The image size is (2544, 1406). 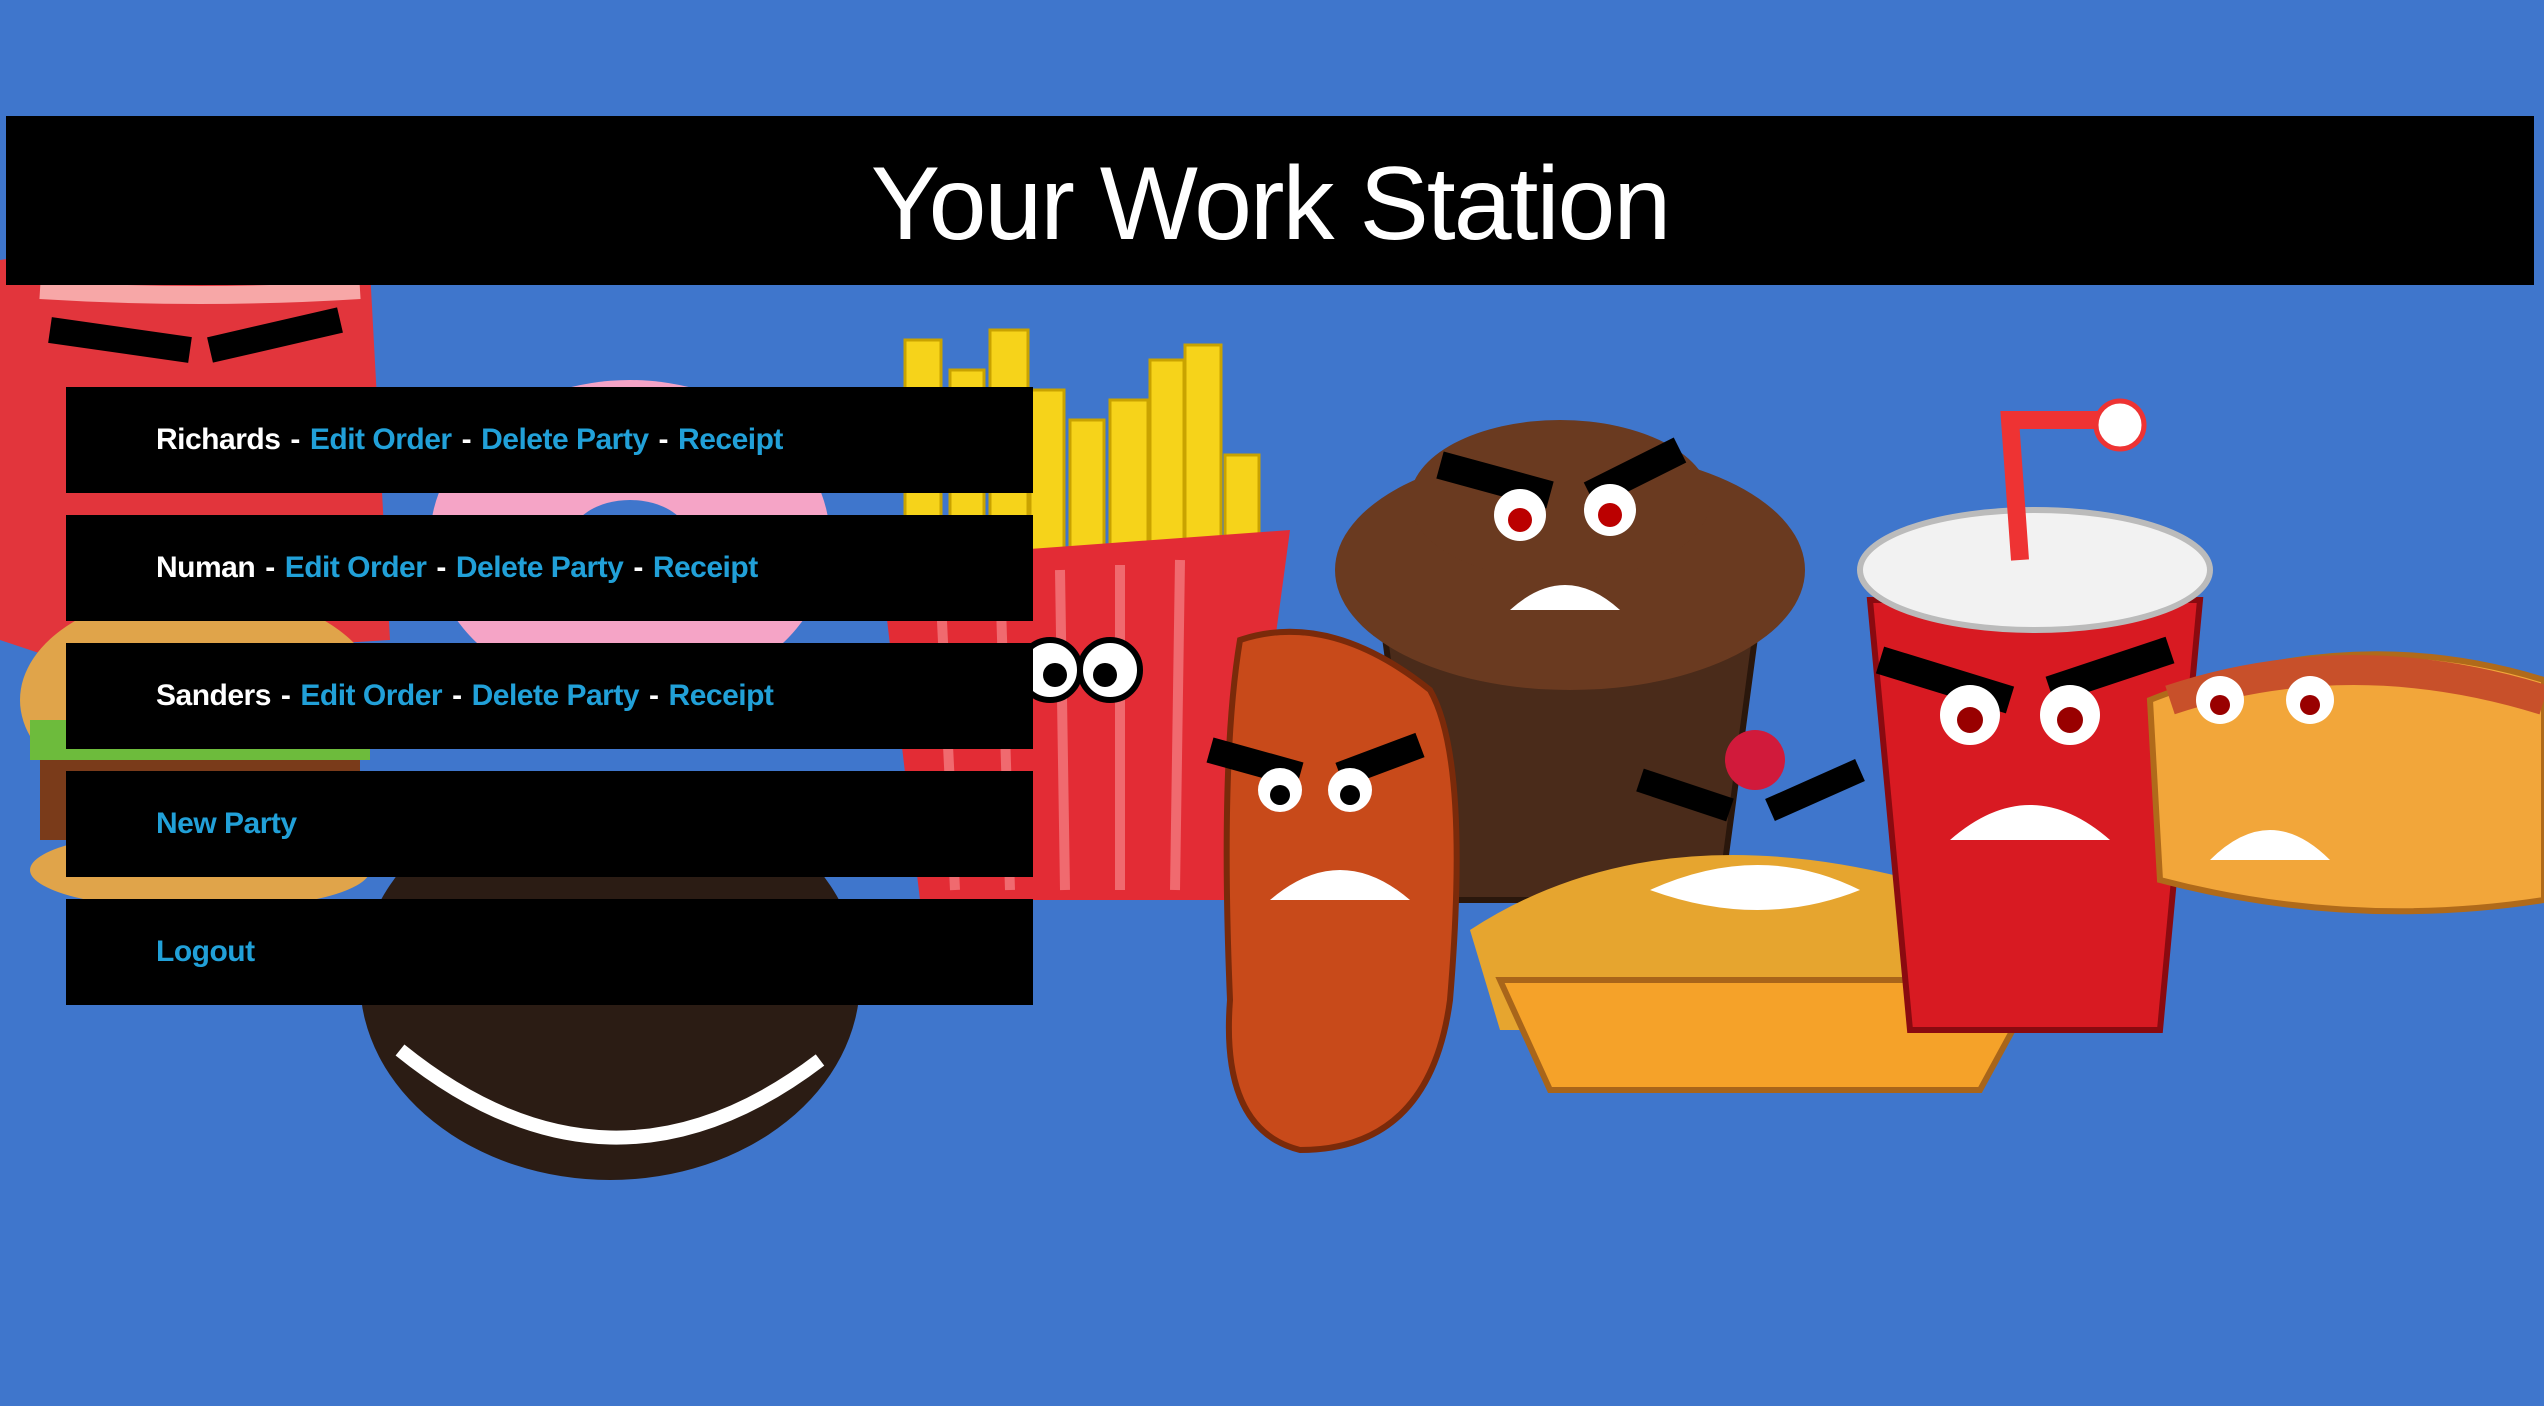 I want to click on logout-row: Logout, so click(x=549, y=952).